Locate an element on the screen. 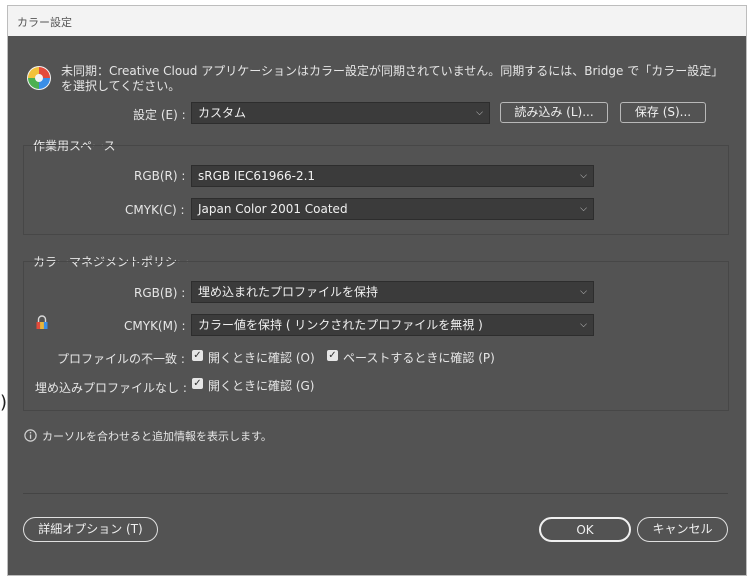 This screenshot has height=579, width=748. cancel-button: キャンセル is located at coordinates (682, 529).